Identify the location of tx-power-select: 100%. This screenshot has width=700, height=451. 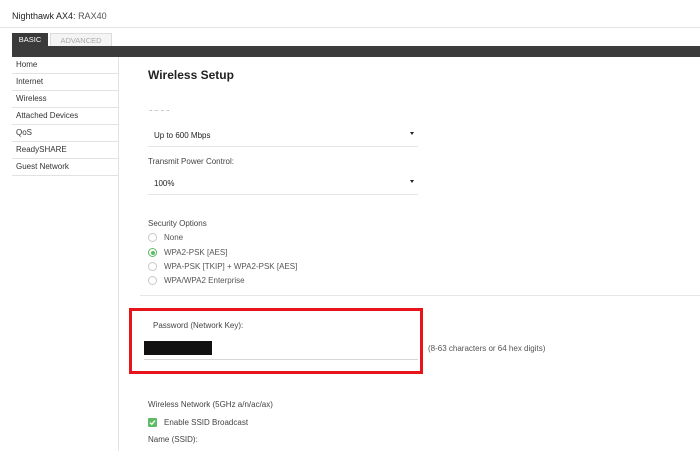
(283, 183).